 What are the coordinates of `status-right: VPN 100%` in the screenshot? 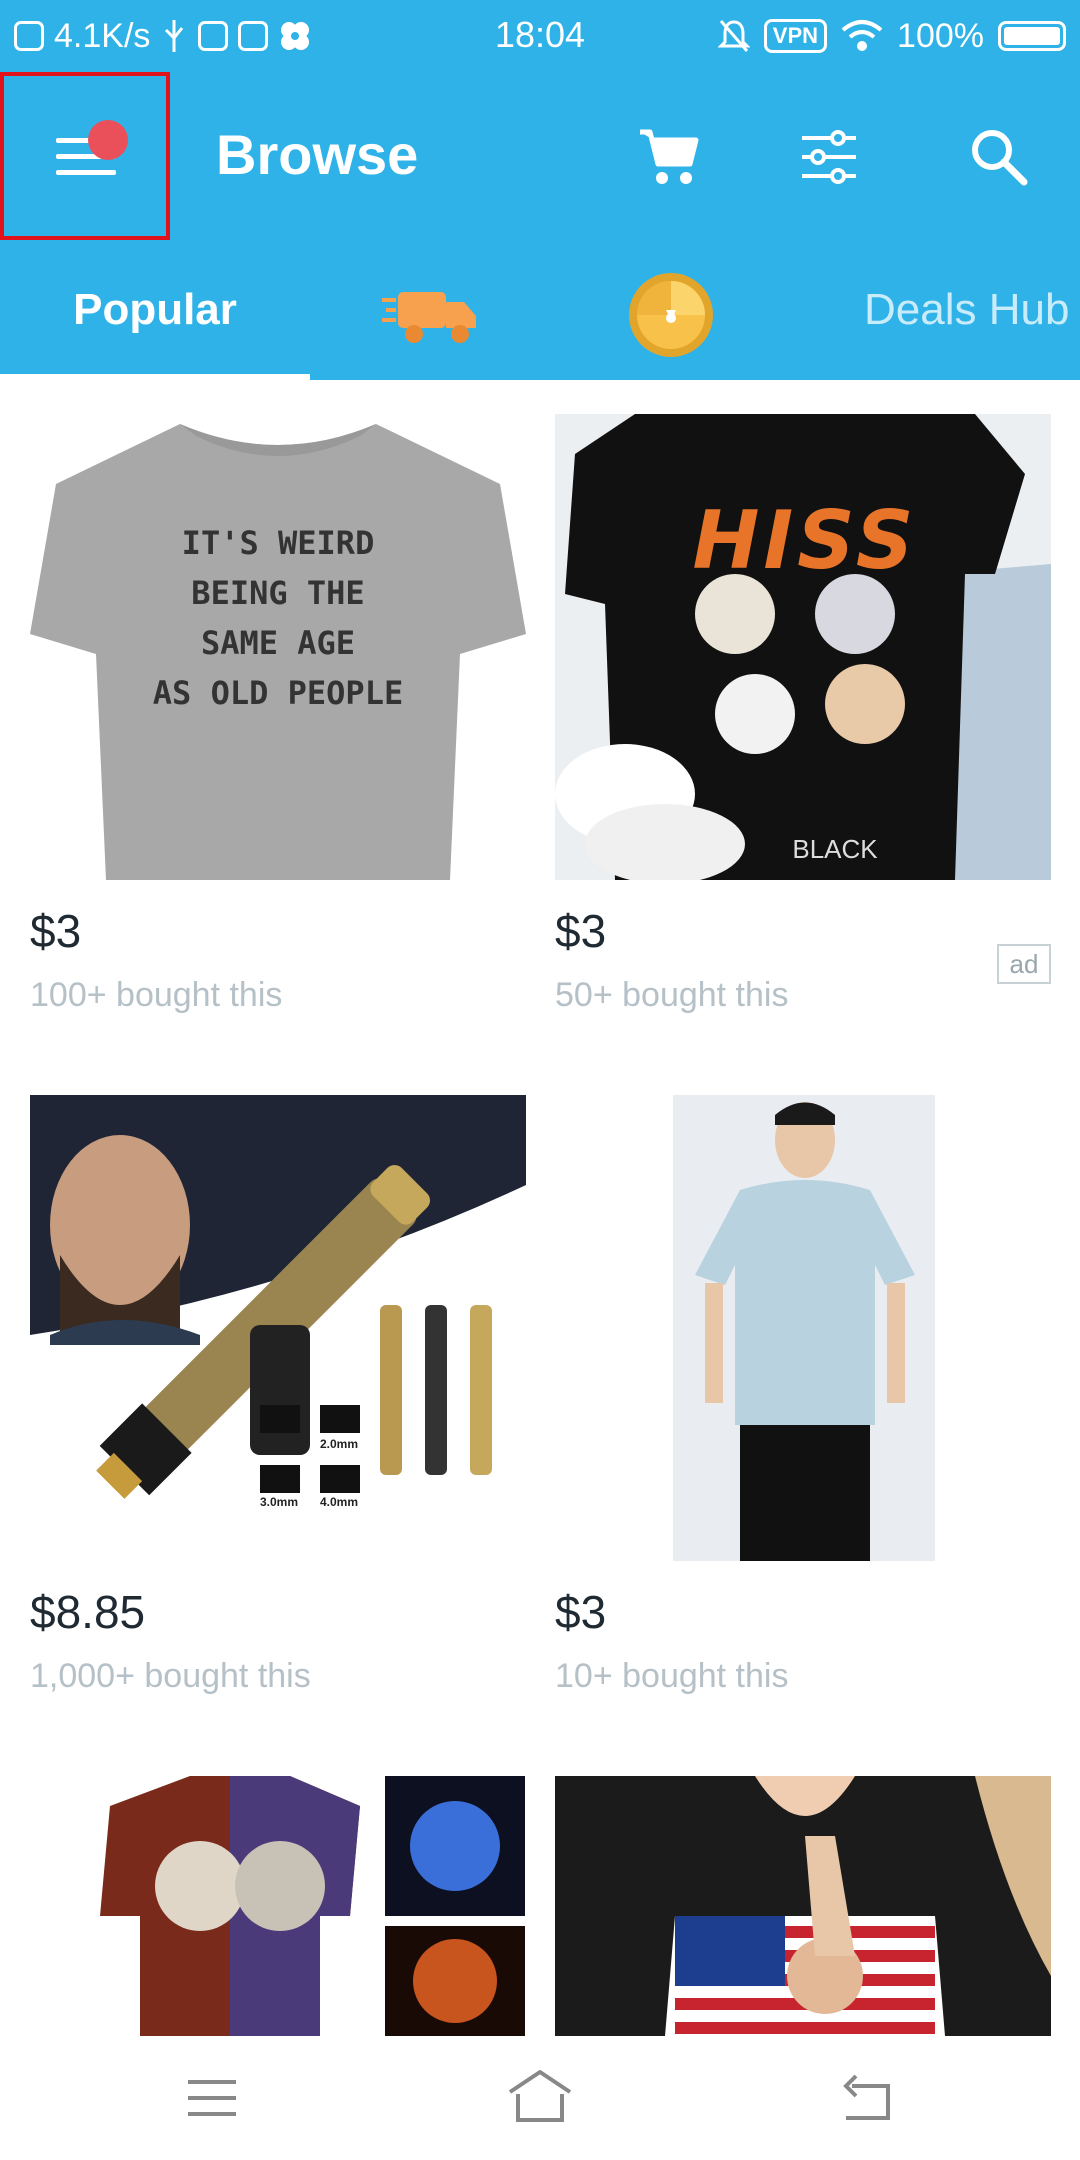 It's located at (891, 36).